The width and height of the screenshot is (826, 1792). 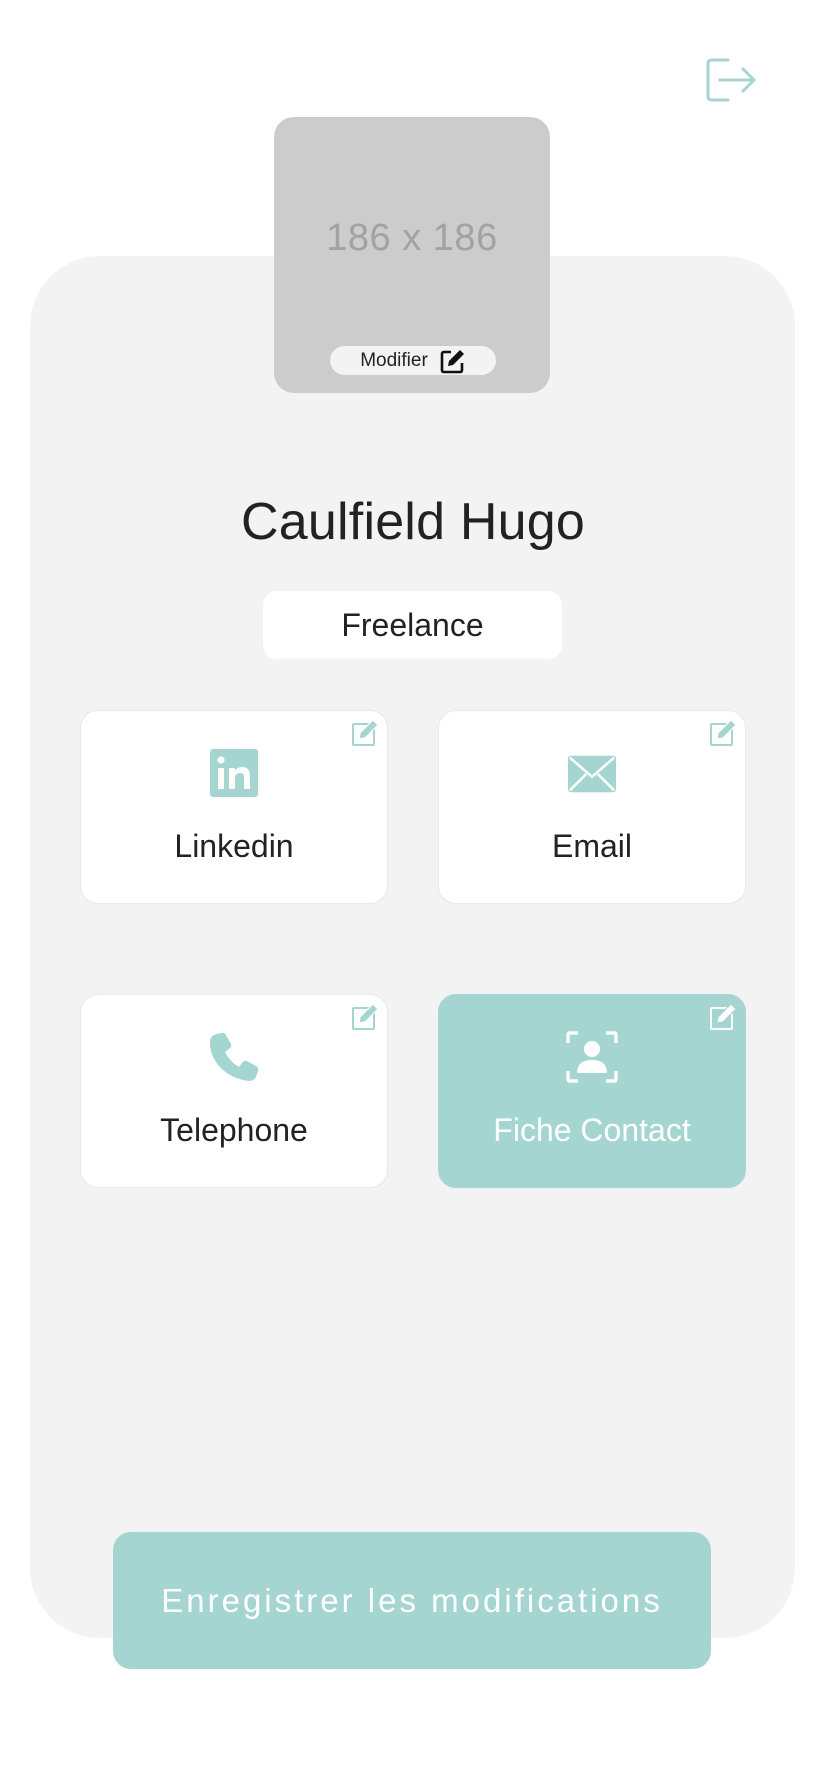 What do you see at coordinates (412, 237) in the screenshot?
I see `avatar-placeholder-text: 186 x 186` at bounding box center [412, 237].